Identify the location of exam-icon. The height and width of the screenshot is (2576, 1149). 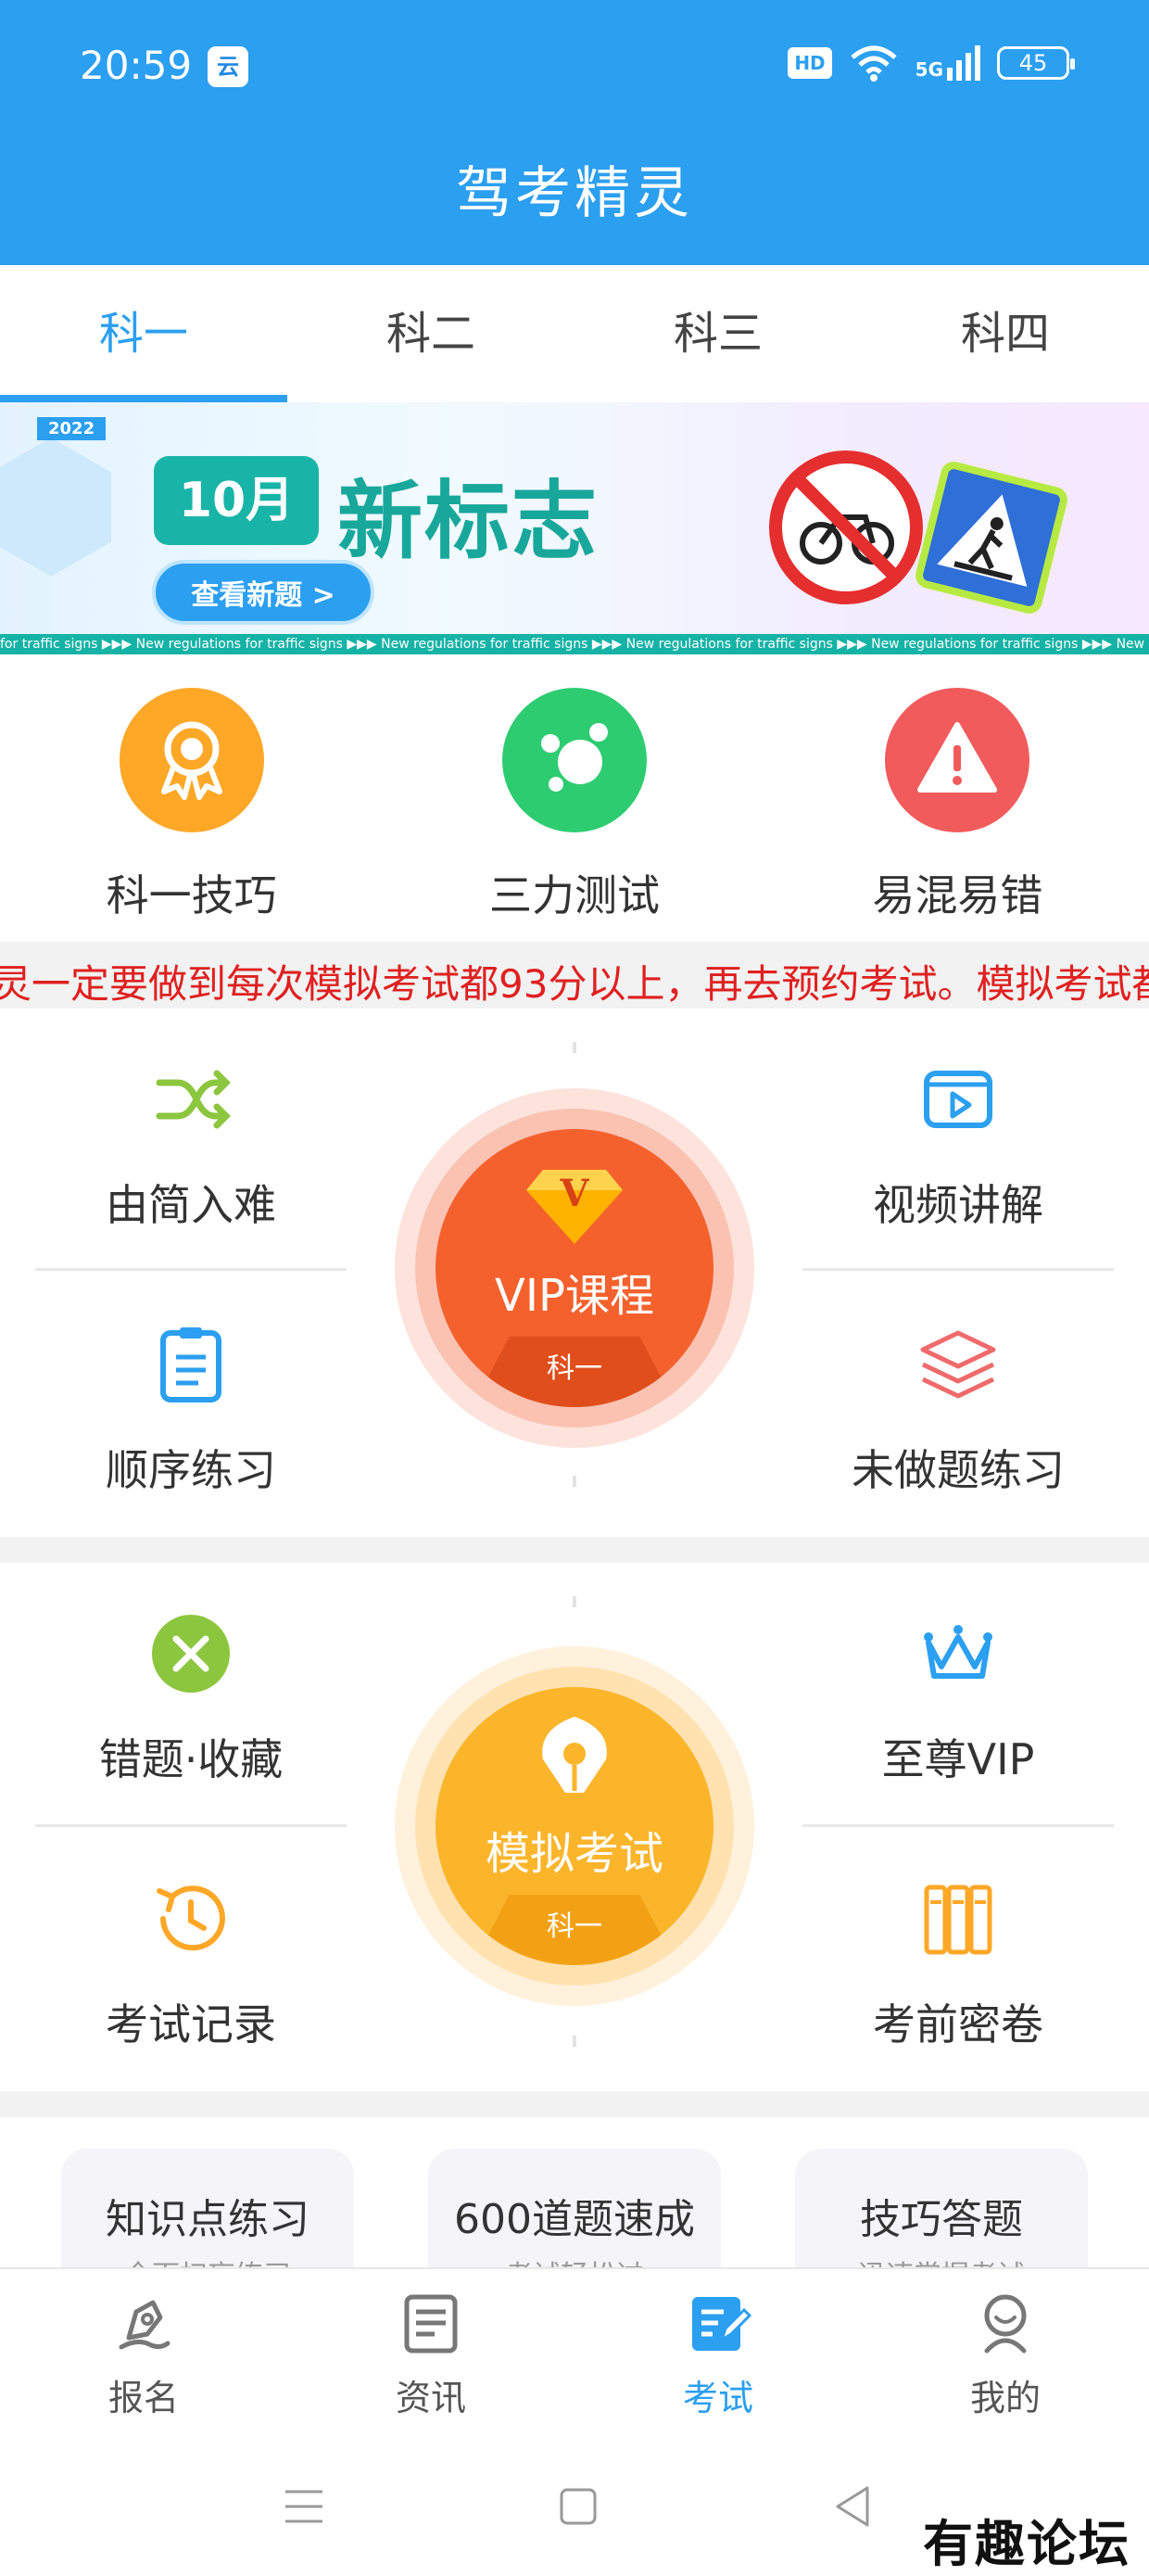
(721, 2324).